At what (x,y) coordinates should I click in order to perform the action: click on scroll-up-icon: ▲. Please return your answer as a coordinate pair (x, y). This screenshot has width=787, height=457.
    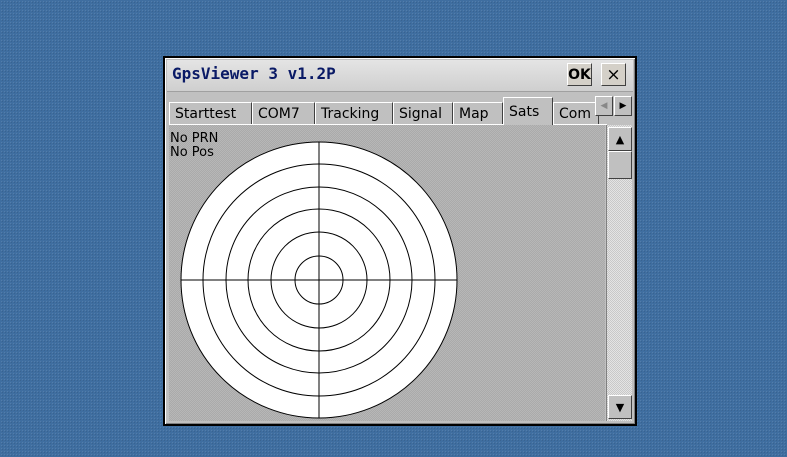
    Looking at the image, I should click on (620, 139).